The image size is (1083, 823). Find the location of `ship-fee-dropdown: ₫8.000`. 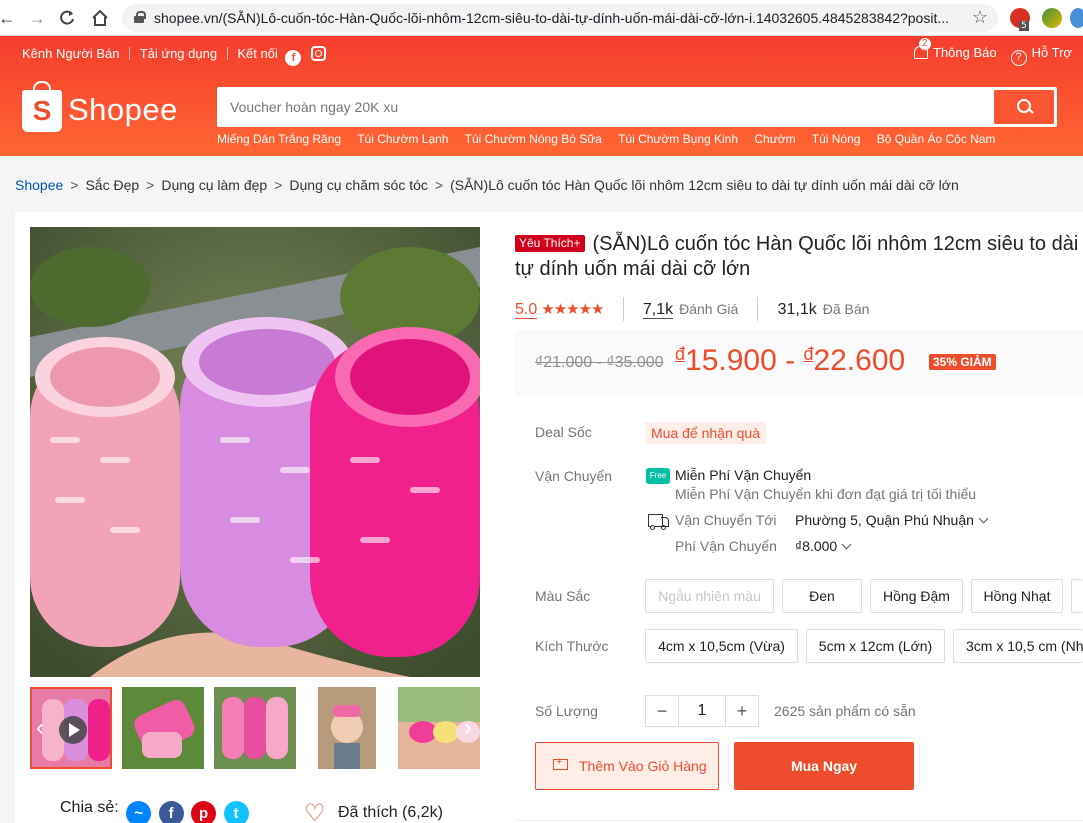

ship-fee-dropdown: ₫8.000 is located at coordinates (823, 546).